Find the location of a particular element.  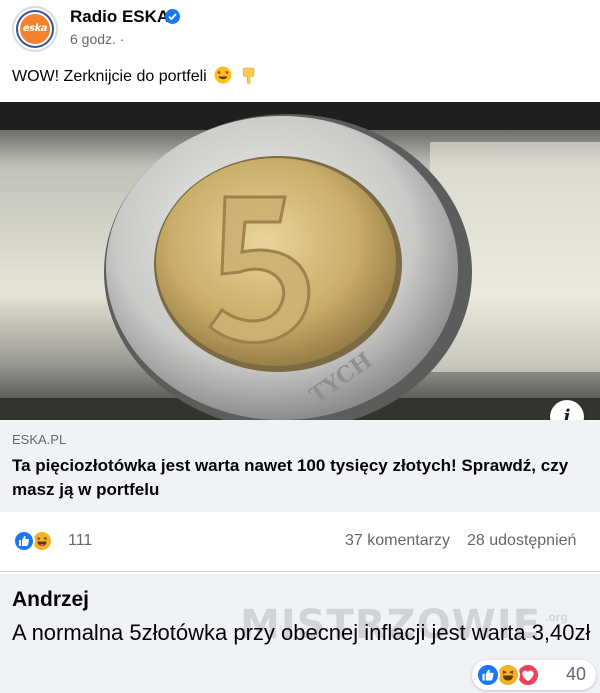

comment-reactions: 40 is located at coordinates (534, 675).